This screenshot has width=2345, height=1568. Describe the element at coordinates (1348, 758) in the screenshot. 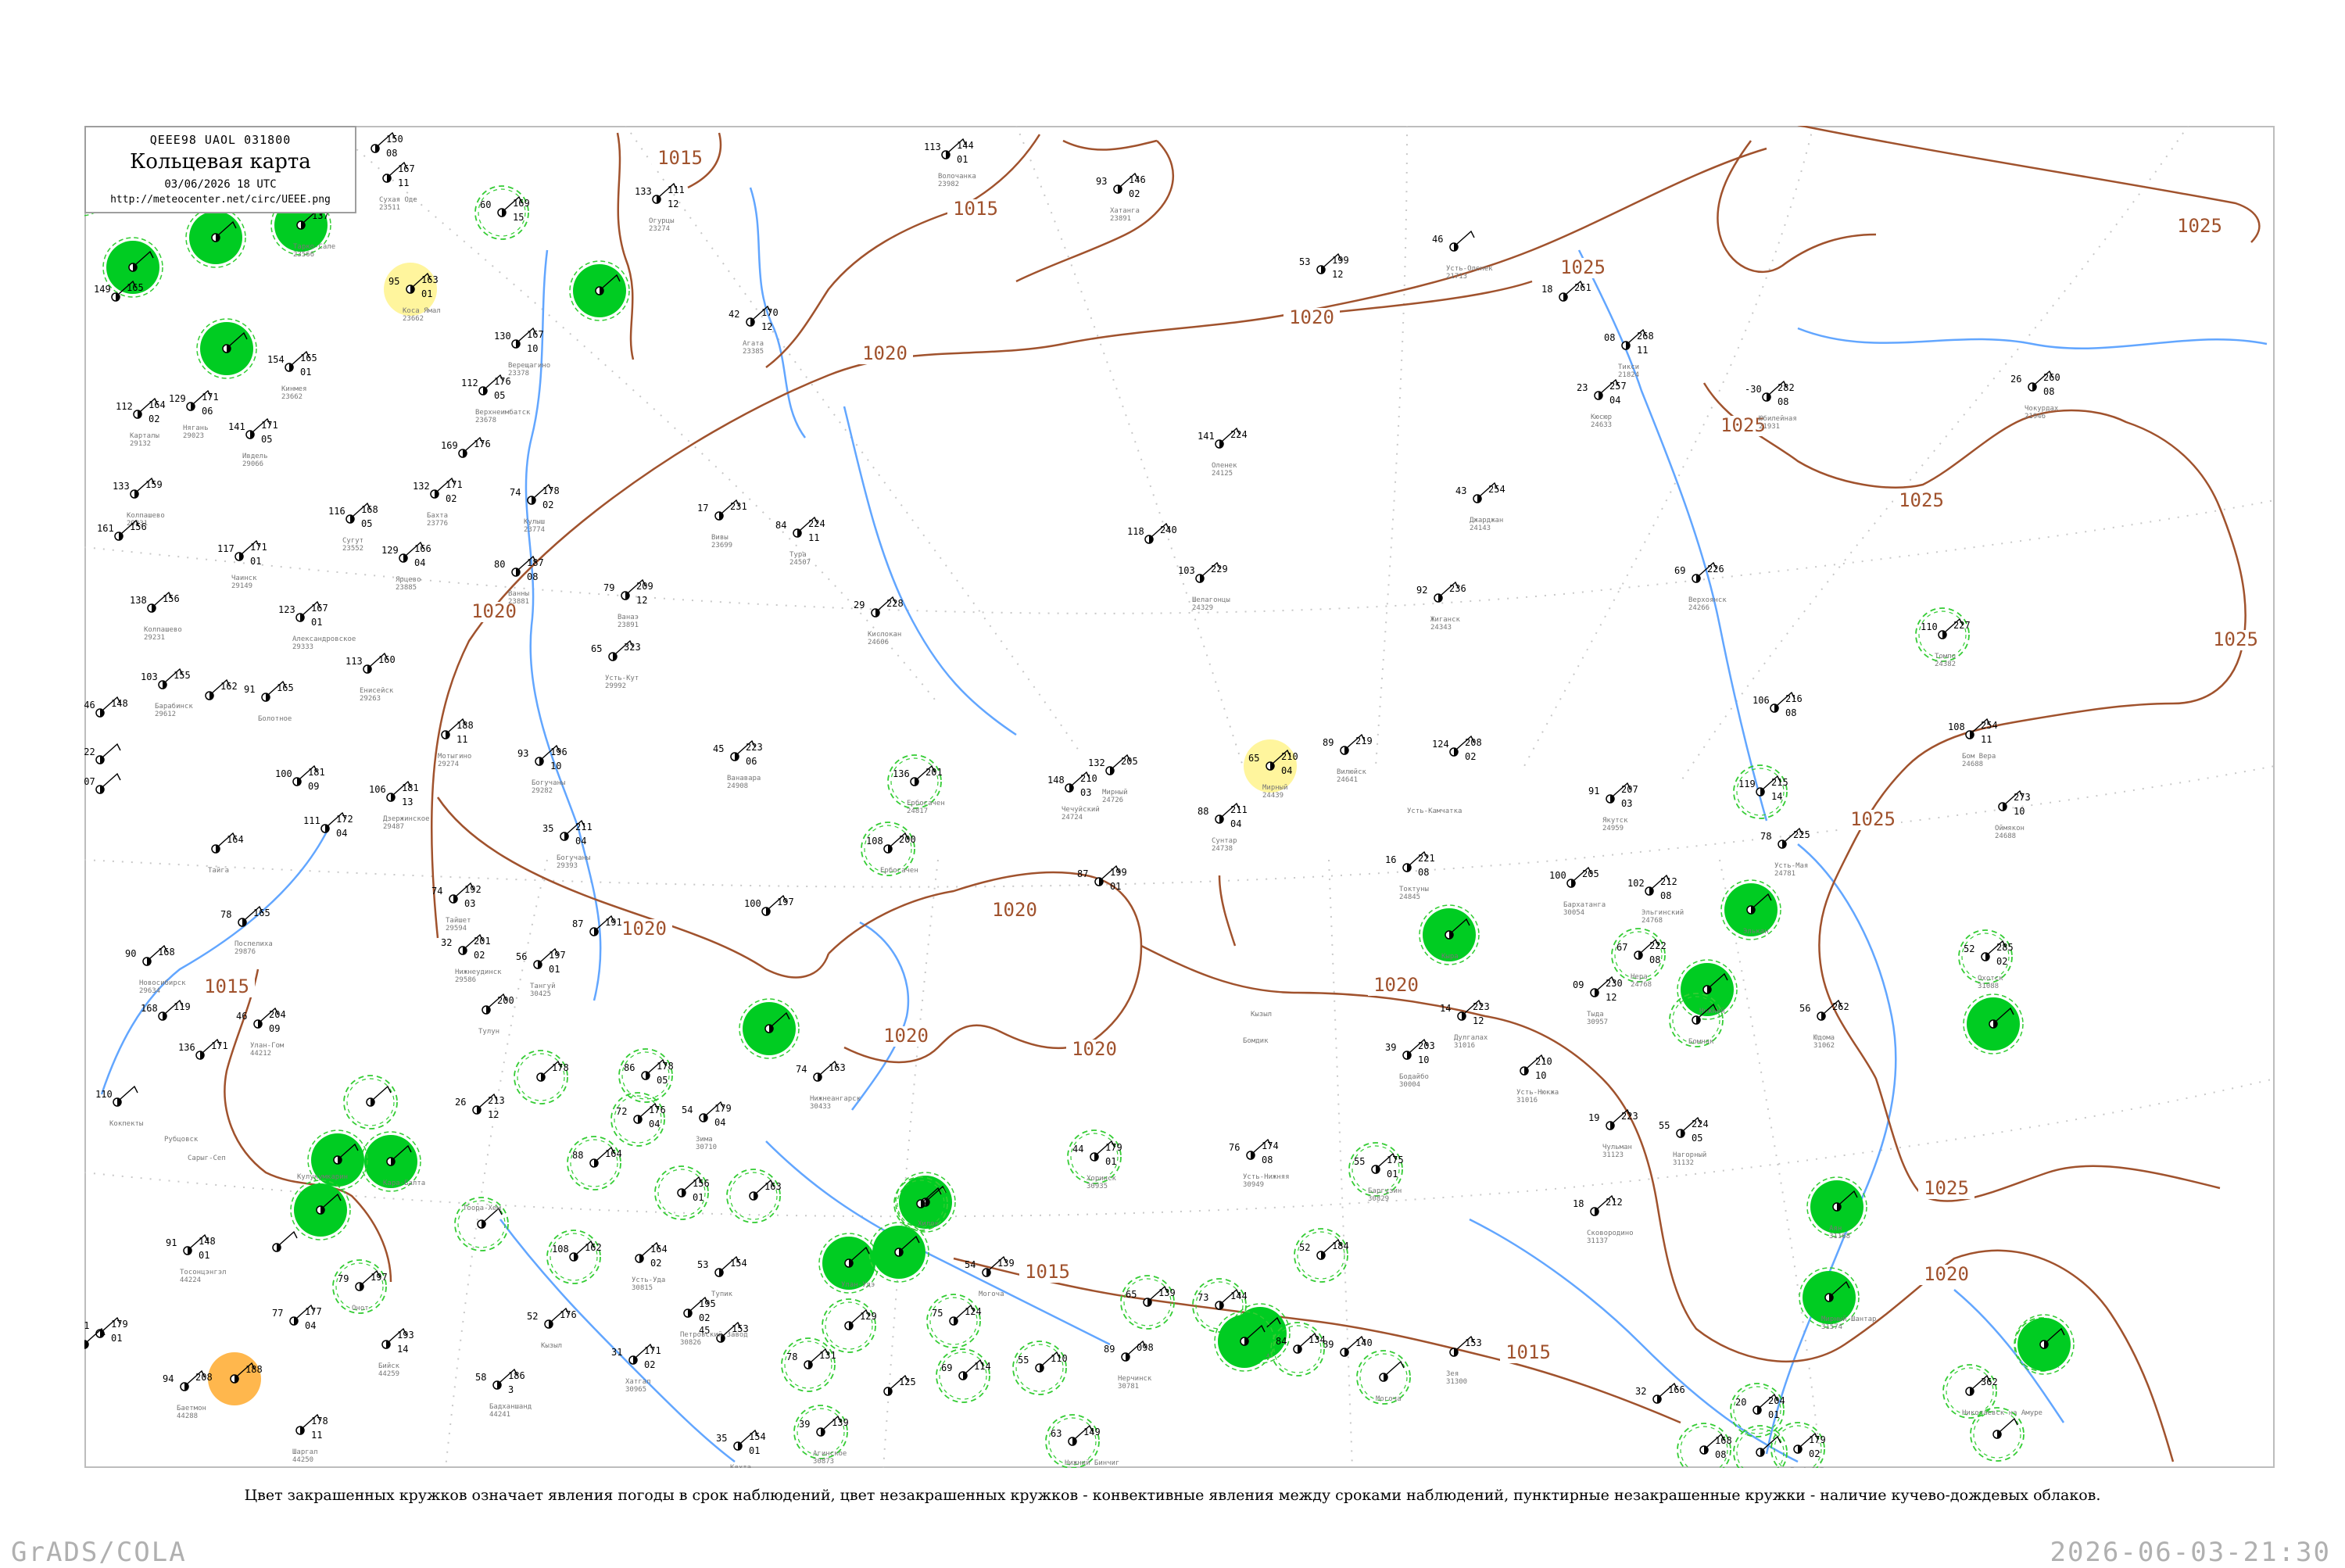

I see `station-plot: 219 89 Вилюйск24641` at that location.